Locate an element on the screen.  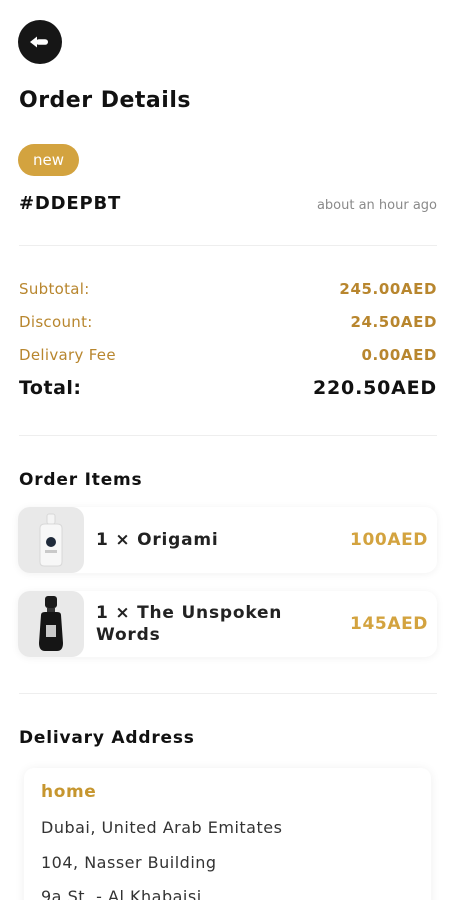
perfume-bottle-black-image is located at coordinates (51, 623).